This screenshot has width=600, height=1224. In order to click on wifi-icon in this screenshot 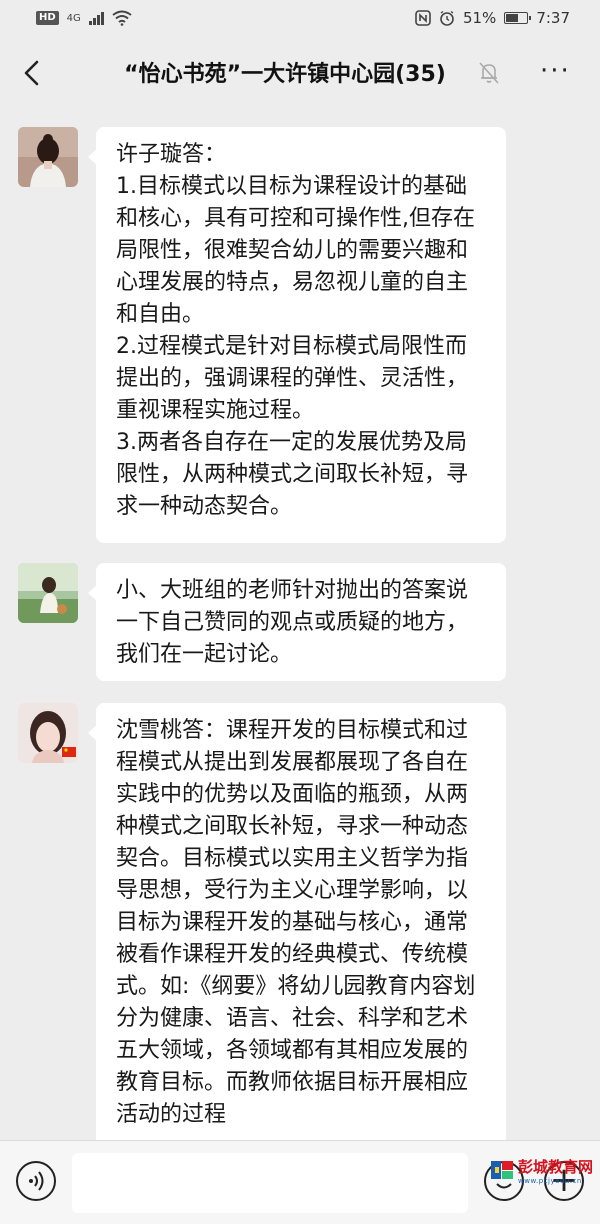, I will do `click(122, 18)`.